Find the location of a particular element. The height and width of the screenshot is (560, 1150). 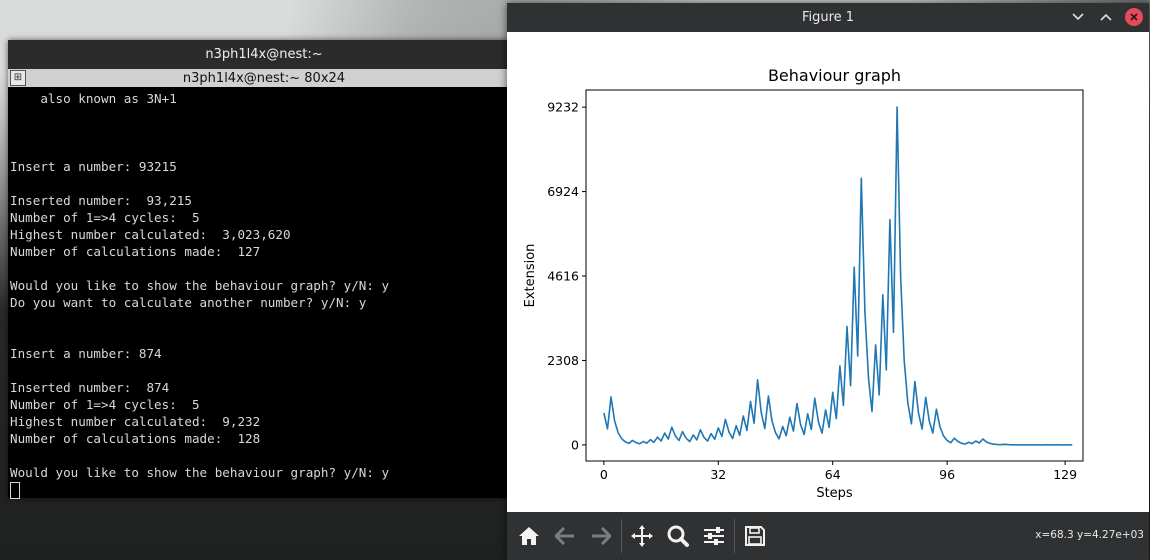

save-icon is located at coordinates (755, 536).